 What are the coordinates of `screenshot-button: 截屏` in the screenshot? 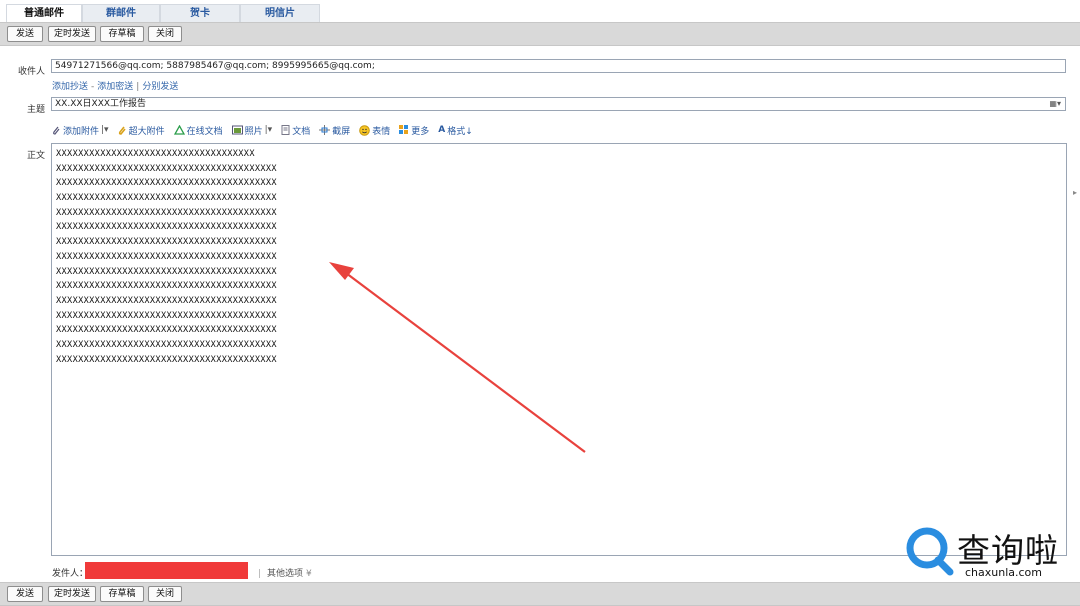 It's located at (334, 130).